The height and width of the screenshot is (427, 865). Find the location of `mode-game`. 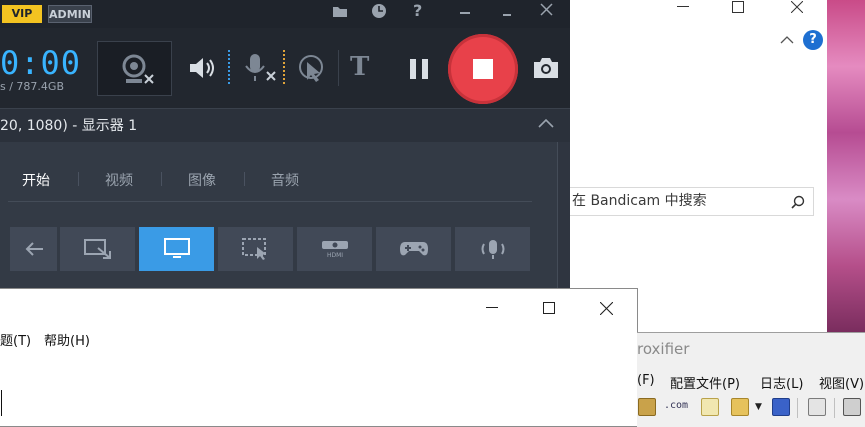

mode-game is located at coordinates (413, 249).